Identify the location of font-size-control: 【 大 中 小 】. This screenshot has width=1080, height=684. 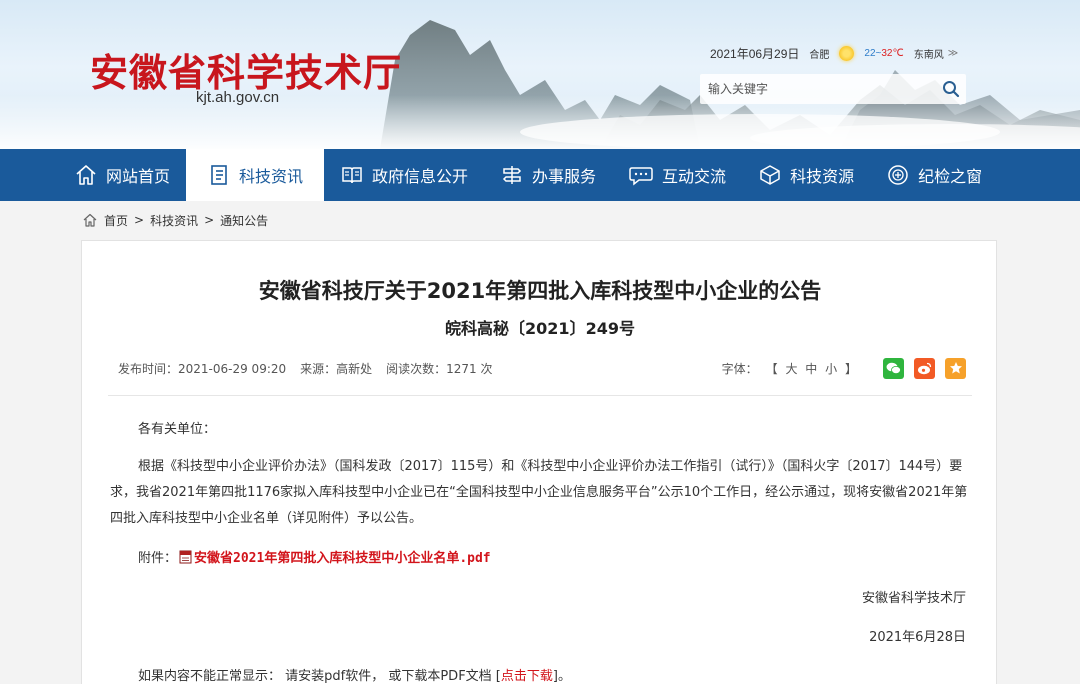
(811, 368).